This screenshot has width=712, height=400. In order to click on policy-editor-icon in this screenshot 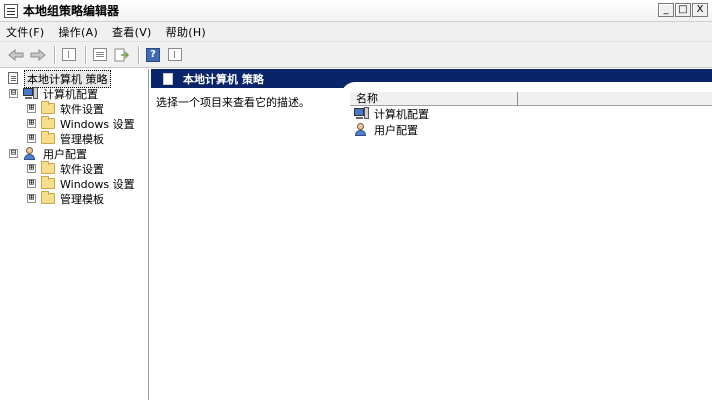, I will do `click(11, 10)`.